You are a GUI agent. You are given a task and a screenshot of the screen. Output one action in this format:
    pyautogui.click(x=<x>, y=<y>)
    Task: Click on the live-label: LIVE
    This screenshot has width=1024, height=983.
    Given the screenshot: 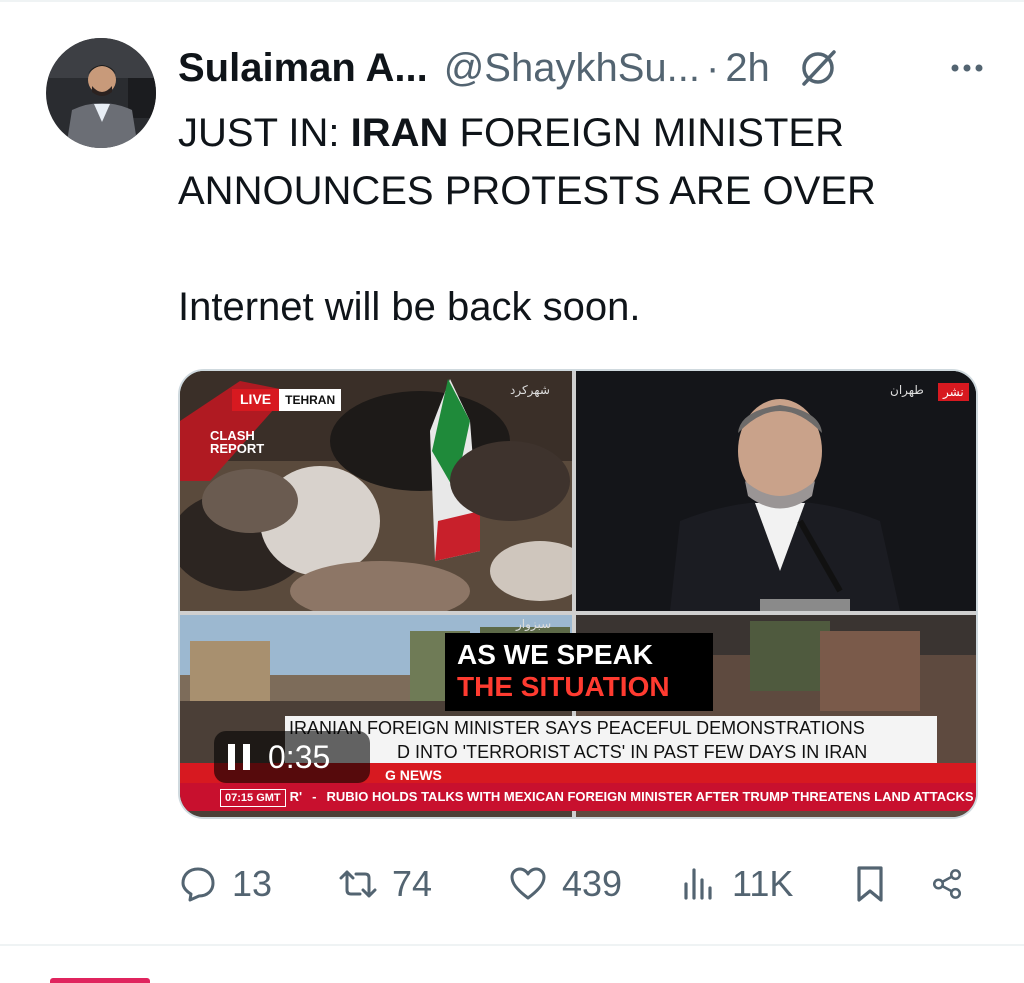 What is the action you would take?
    pyautogui.click(x=256, y=400)
    